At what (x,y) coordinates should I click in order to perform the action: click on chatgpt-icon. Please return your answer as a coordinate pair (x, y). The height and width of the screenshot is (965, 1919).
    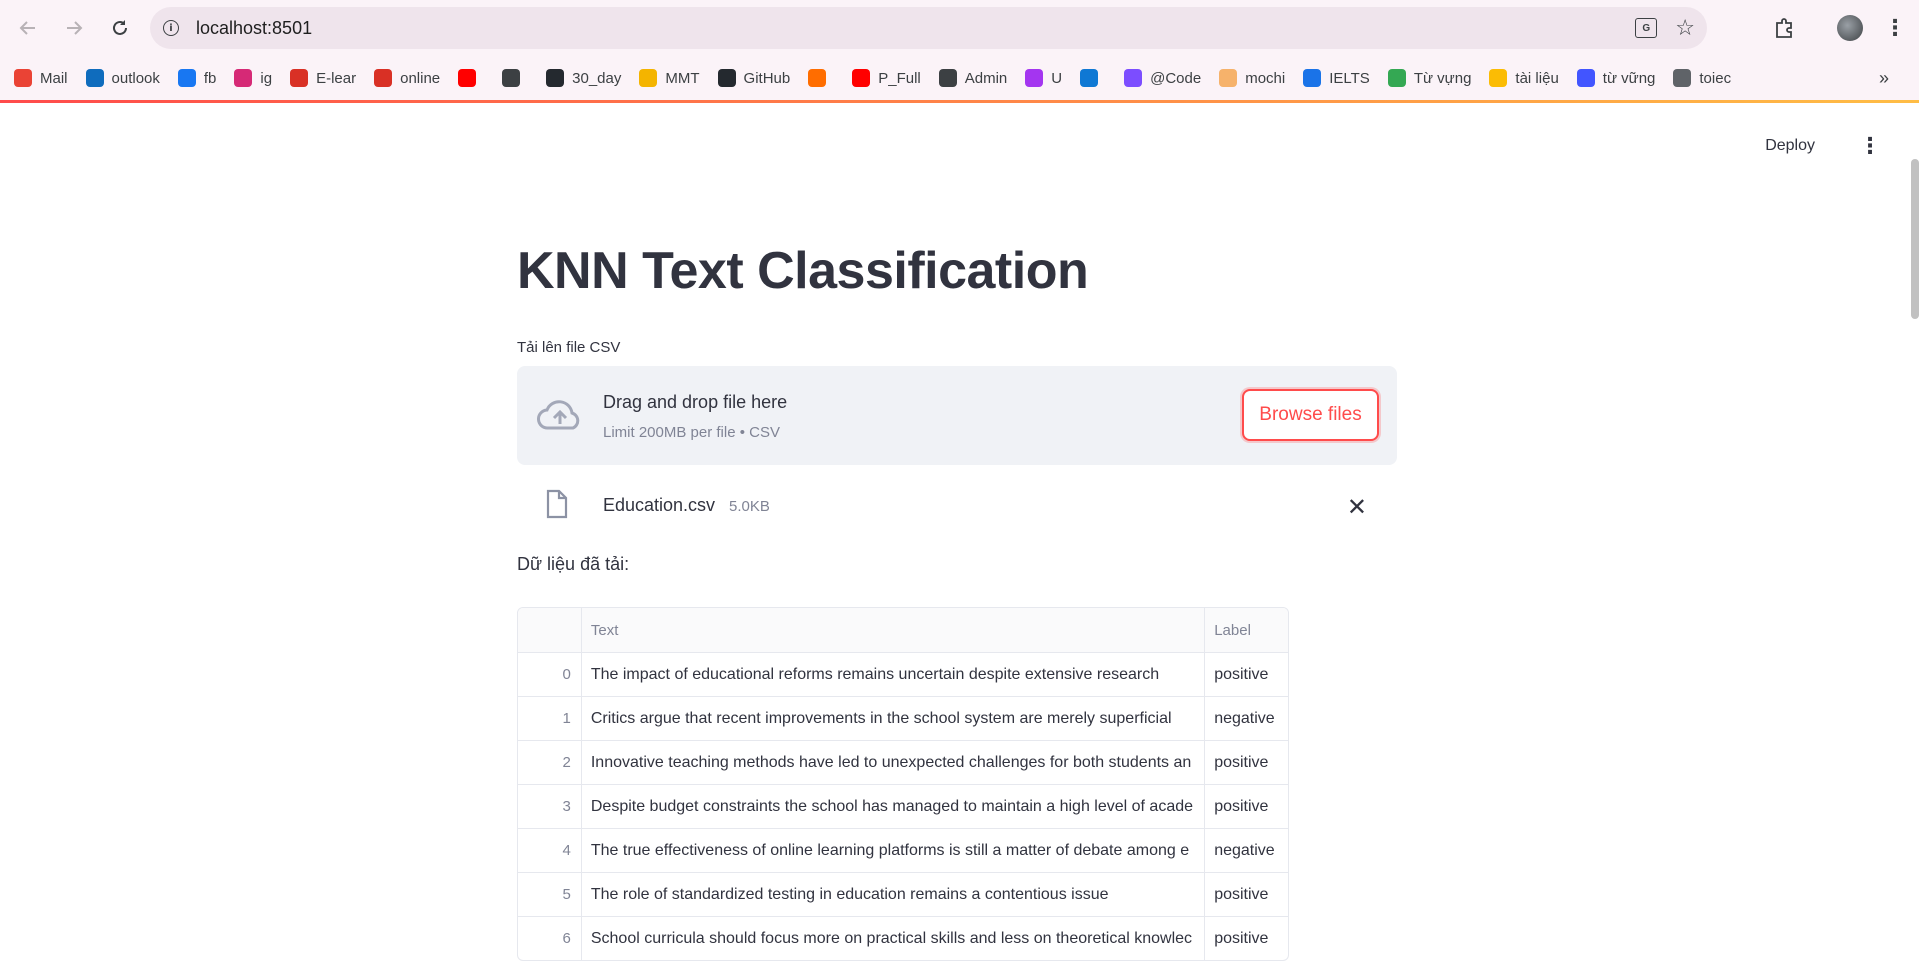
    Looking at the image, I should click on (511, 78).